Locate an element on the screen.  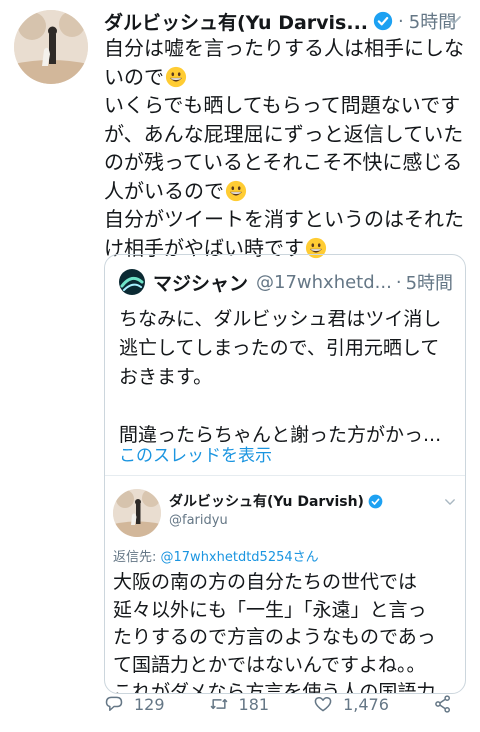
avatar is located at coordinates (51, 47).